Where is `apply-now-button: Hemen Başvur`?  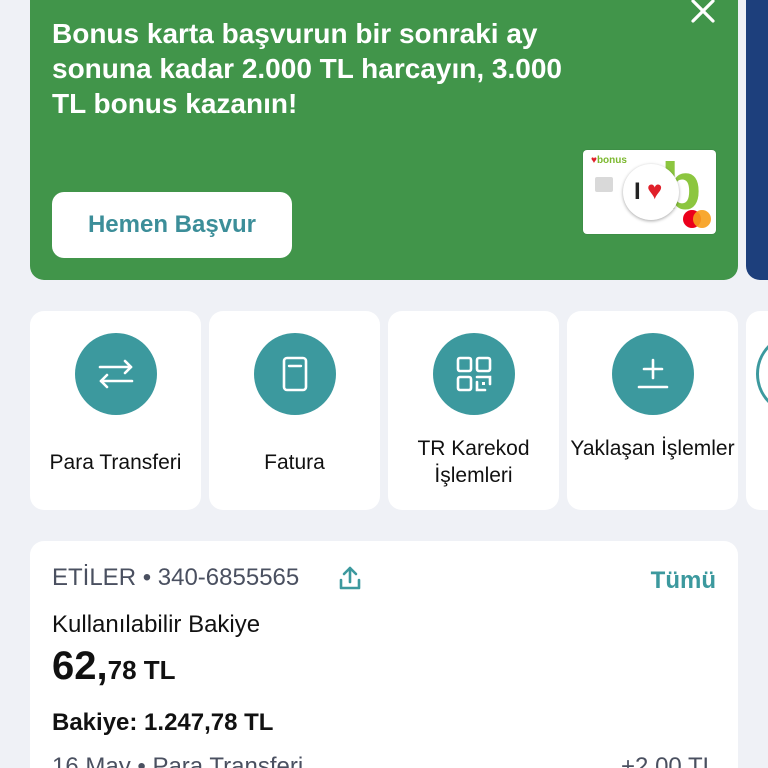
apply-now-button: Hemen Başvur is located at coordinates (172, 225).